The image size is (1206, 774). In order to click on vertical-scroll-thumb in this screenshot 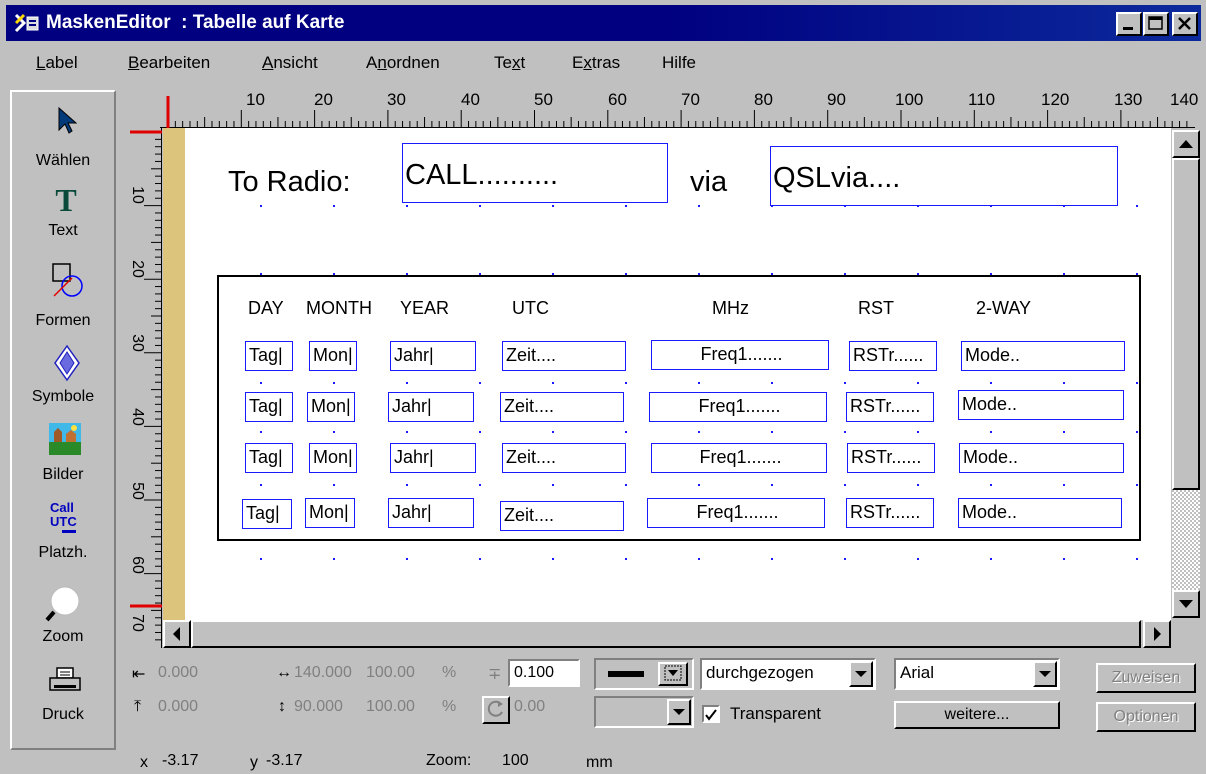, I will do `click(1186, 324)`.